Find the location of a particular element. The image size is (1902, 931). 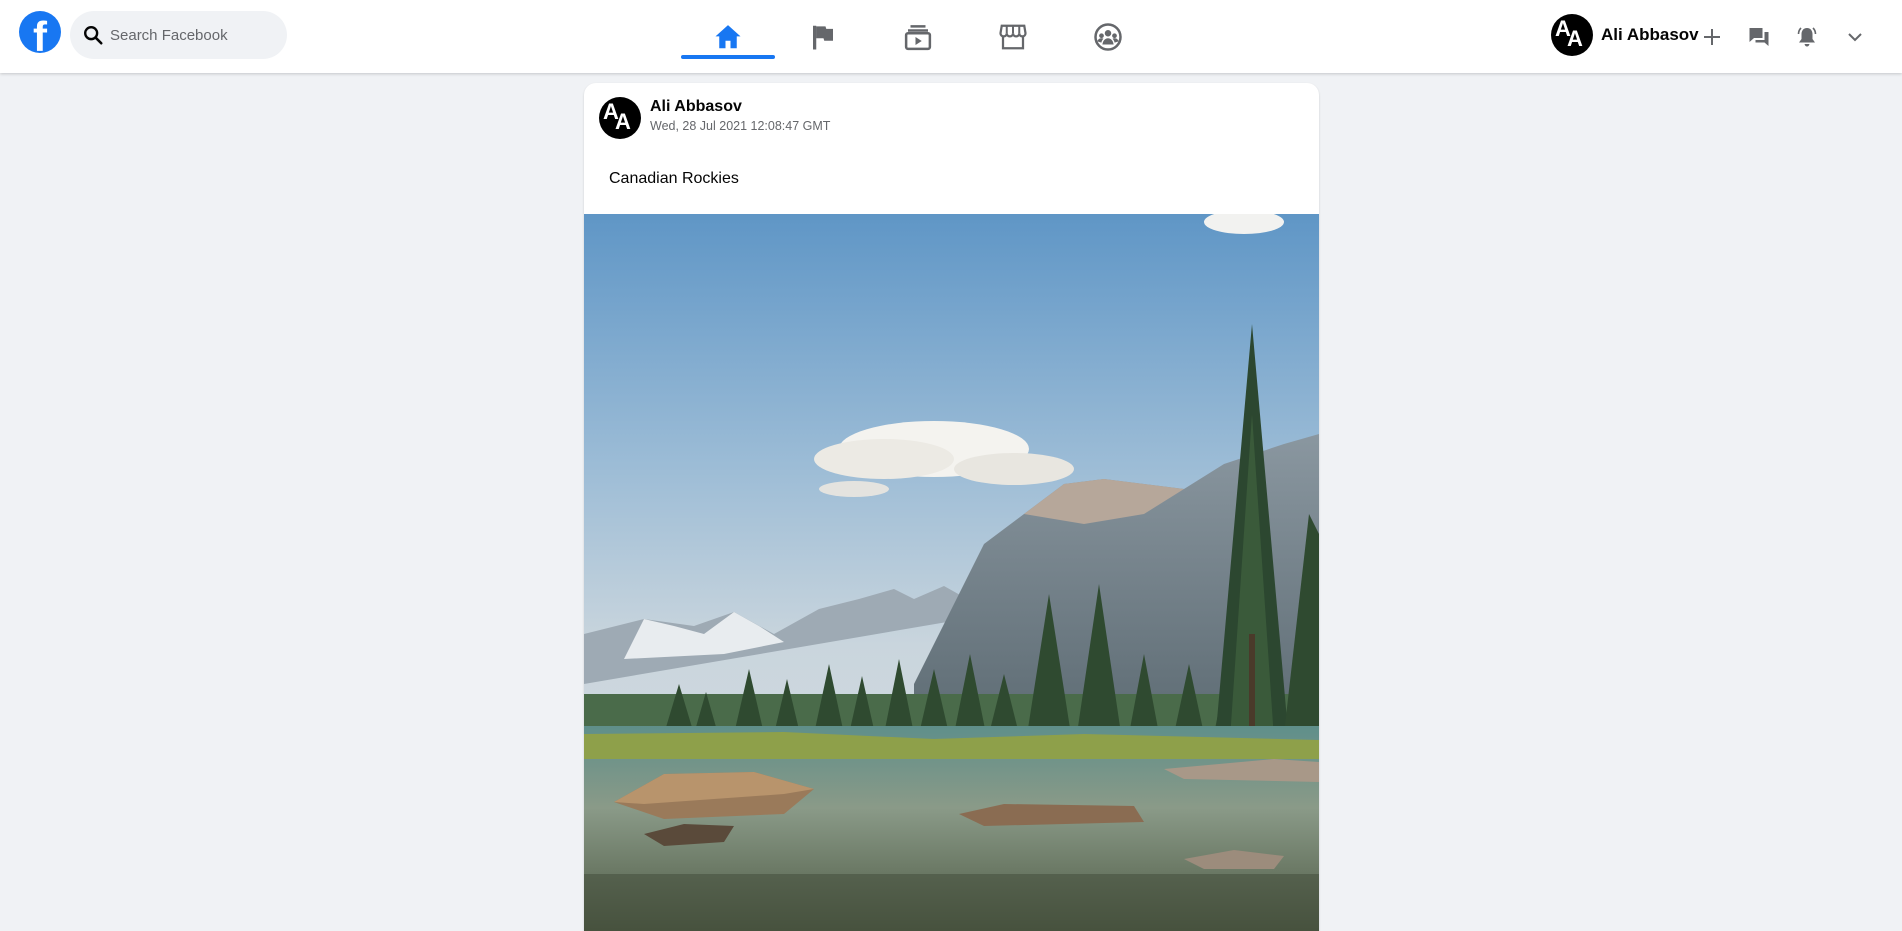

profile-link: A A Ali Abbasov is located at coordinates (1625, 35).